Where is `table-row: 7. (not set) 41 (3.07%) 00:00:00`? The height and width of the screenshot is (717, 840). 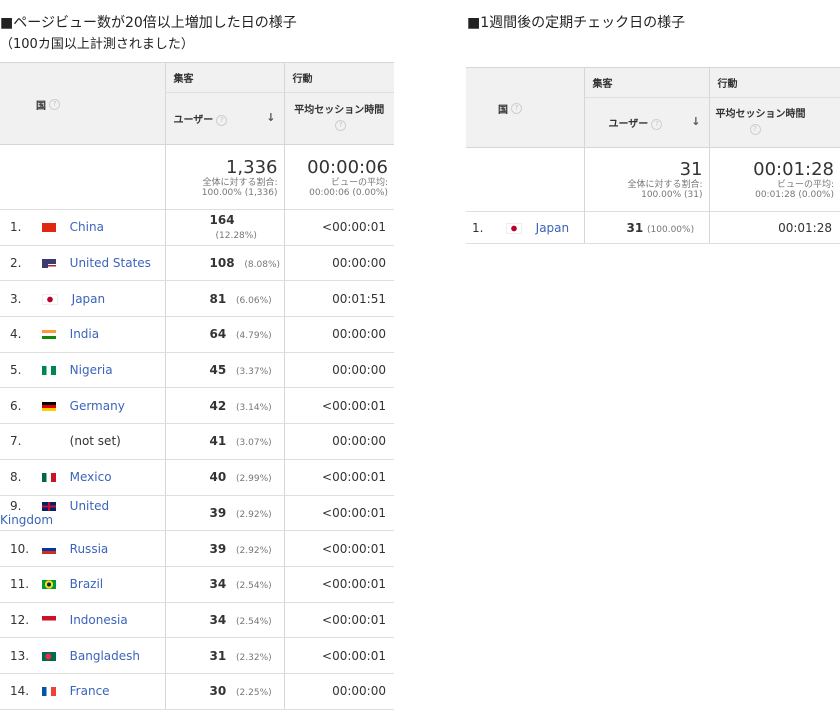
table-row: 7. (not set) 41 (3.07%) 00:00:00 is located at coordinates (197, 441).